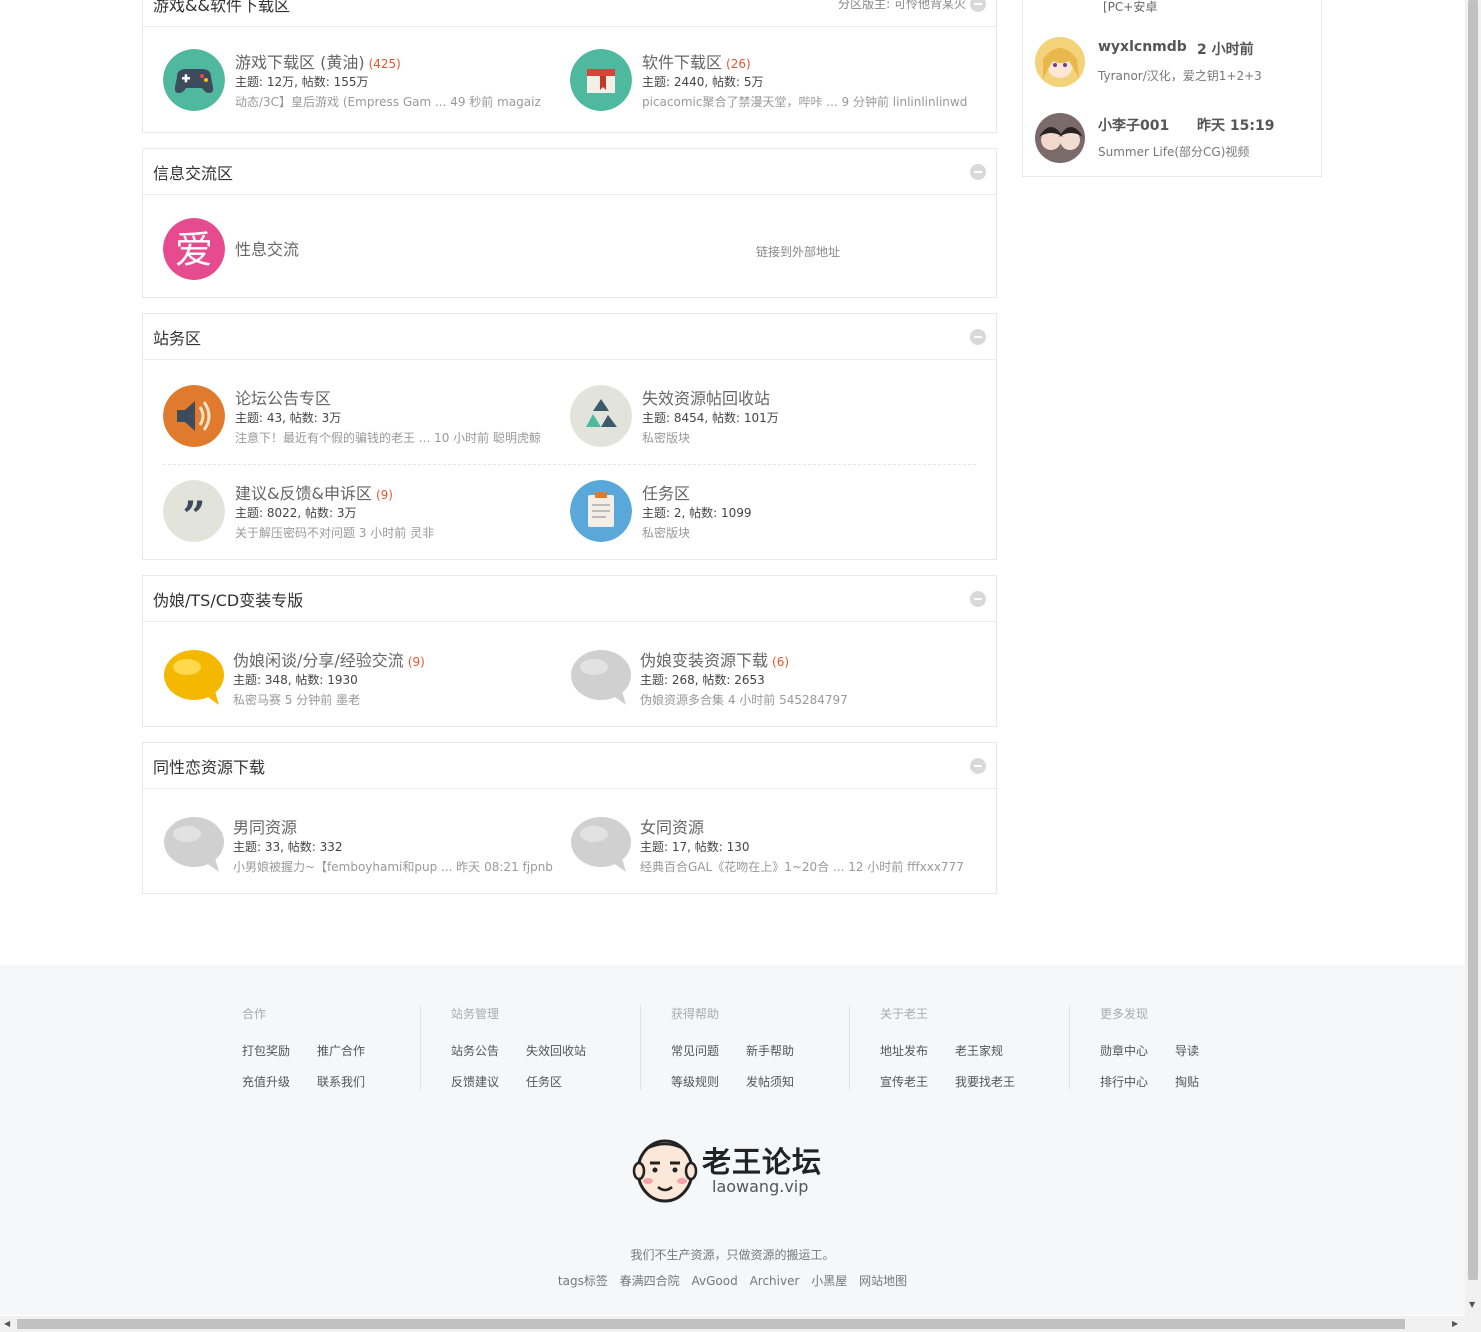 Image resolution: width=1481 pixels, height=1332 pixels. What do you see at coordinates (296, 699) in the screenshot?
I see `last-post: 私密马赛 5 分钟前 墨老` at bounding box center [296, 699].